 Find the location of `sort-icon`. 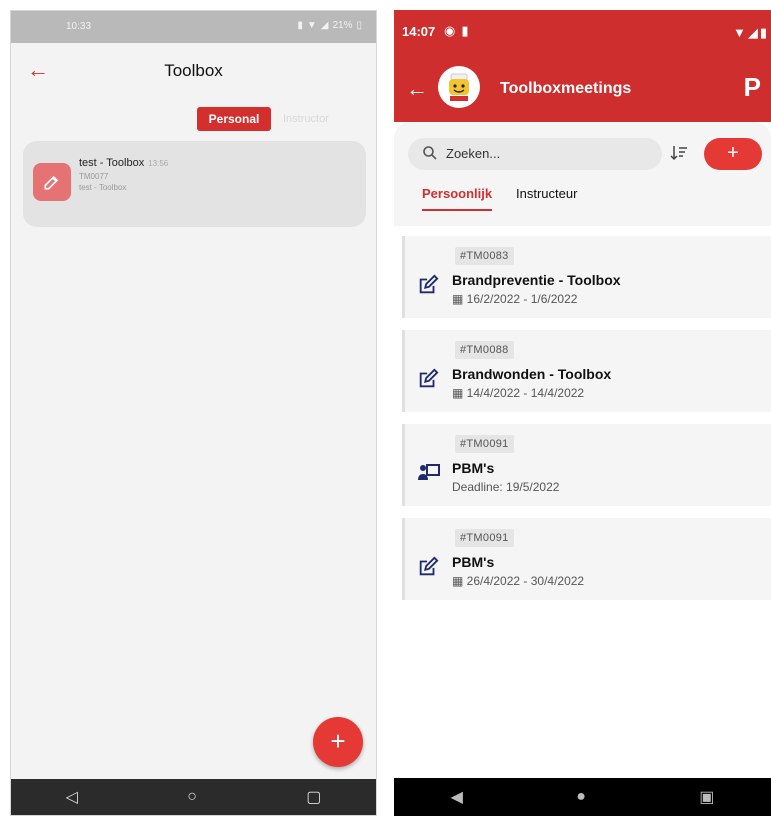

sort-icon is located at coordinates (679, 155).